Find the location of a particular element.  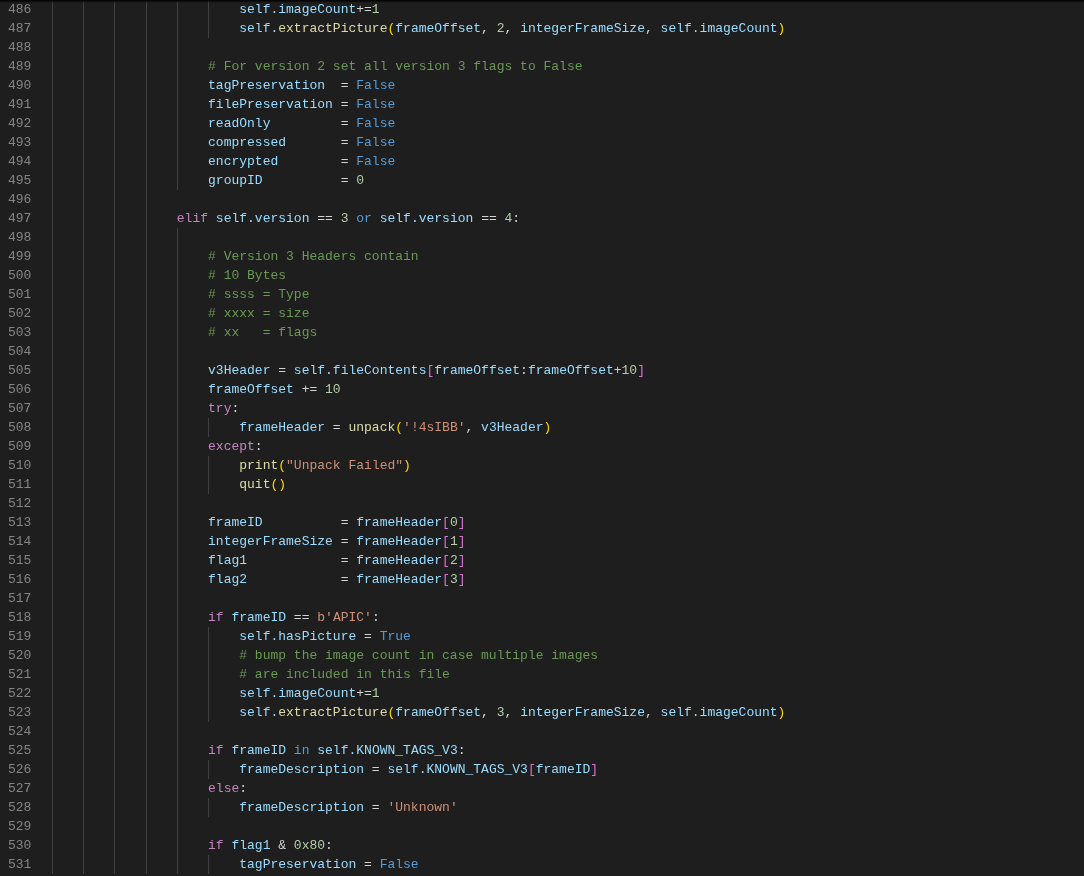

line-number: 494 is located at coordinates (20, 162).